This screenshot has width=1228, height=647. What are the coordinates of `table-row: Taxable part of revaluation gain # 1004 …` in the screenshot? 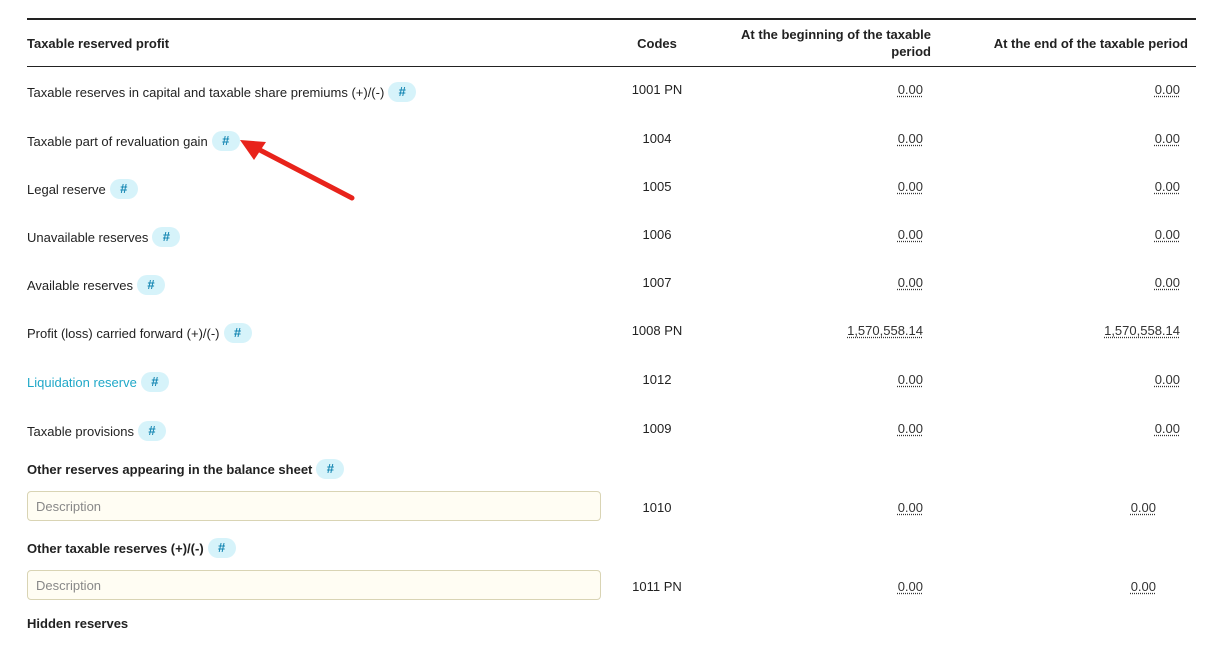 It's located at (611, 139).